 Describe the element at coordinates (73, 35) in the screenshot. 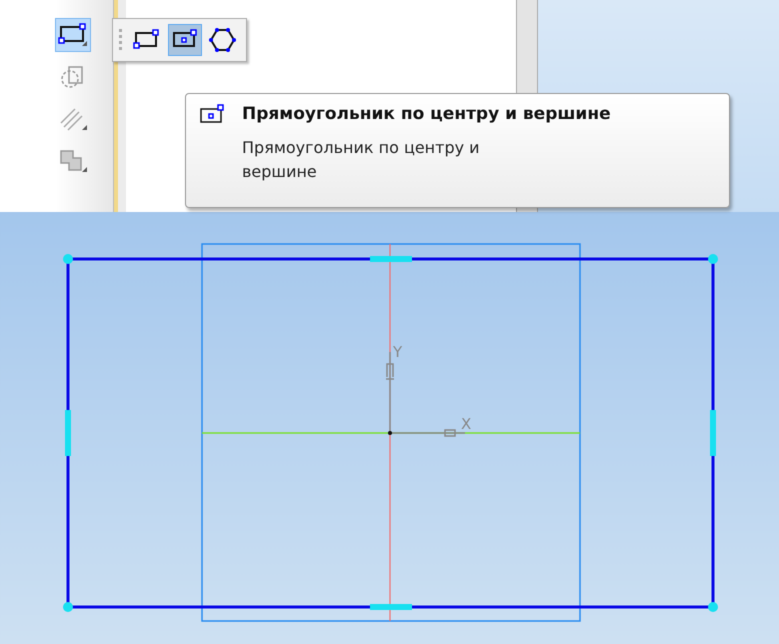

I see `rectangle-tool-button` at that location.